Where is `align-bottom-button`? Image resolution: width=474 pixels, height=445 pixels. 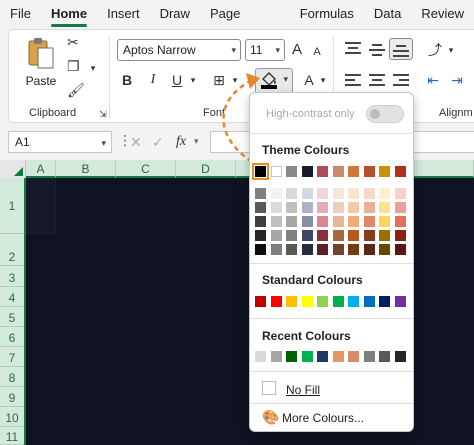 align-bottom-button is located at coordinates (401, 49).